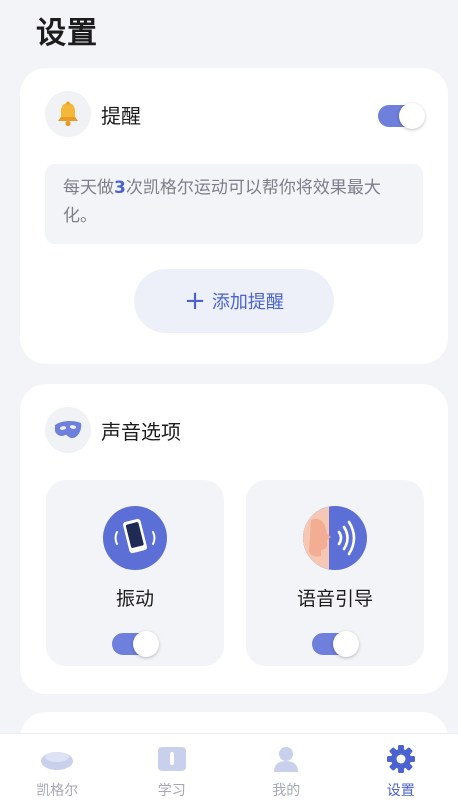 The image size is (458, 800). I want to click on tab-settings: 设置, so click(401, 767).